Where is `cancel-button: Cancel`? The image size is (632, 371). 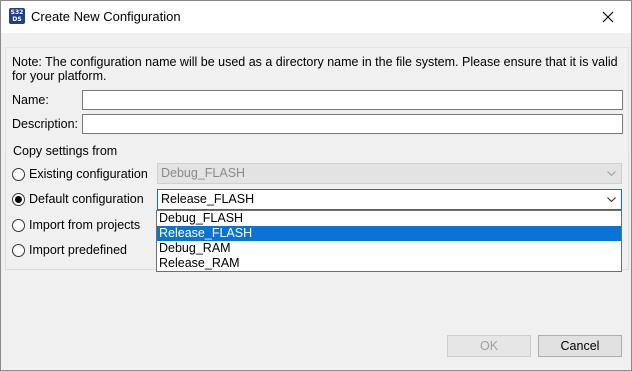
cancel-button: Cancel is located at coordinates (580, 346).